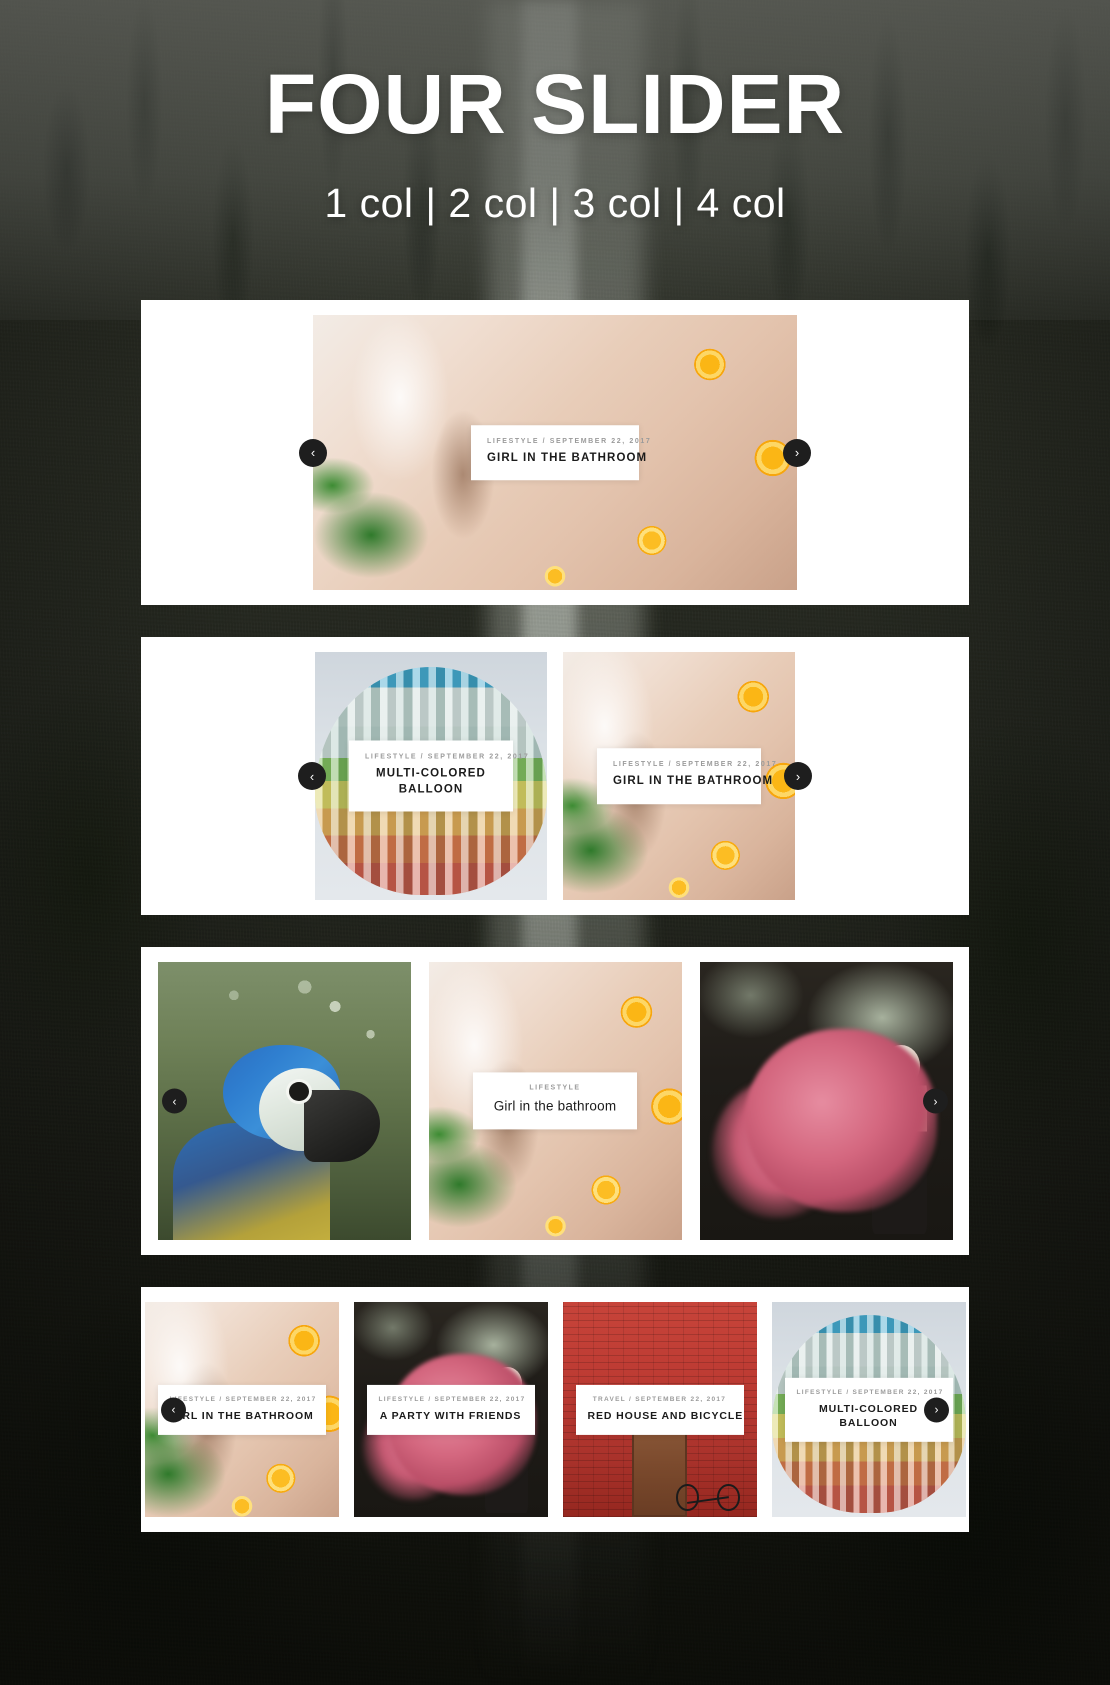 The height and width of the screenshot is (1685, 1110). What do you see at coordinates (659, 1399) in the screenshot?
I see `caption-meta: TRAVEL / SEPTEMBER 22, 2017` at bounding box center [659, 1399].